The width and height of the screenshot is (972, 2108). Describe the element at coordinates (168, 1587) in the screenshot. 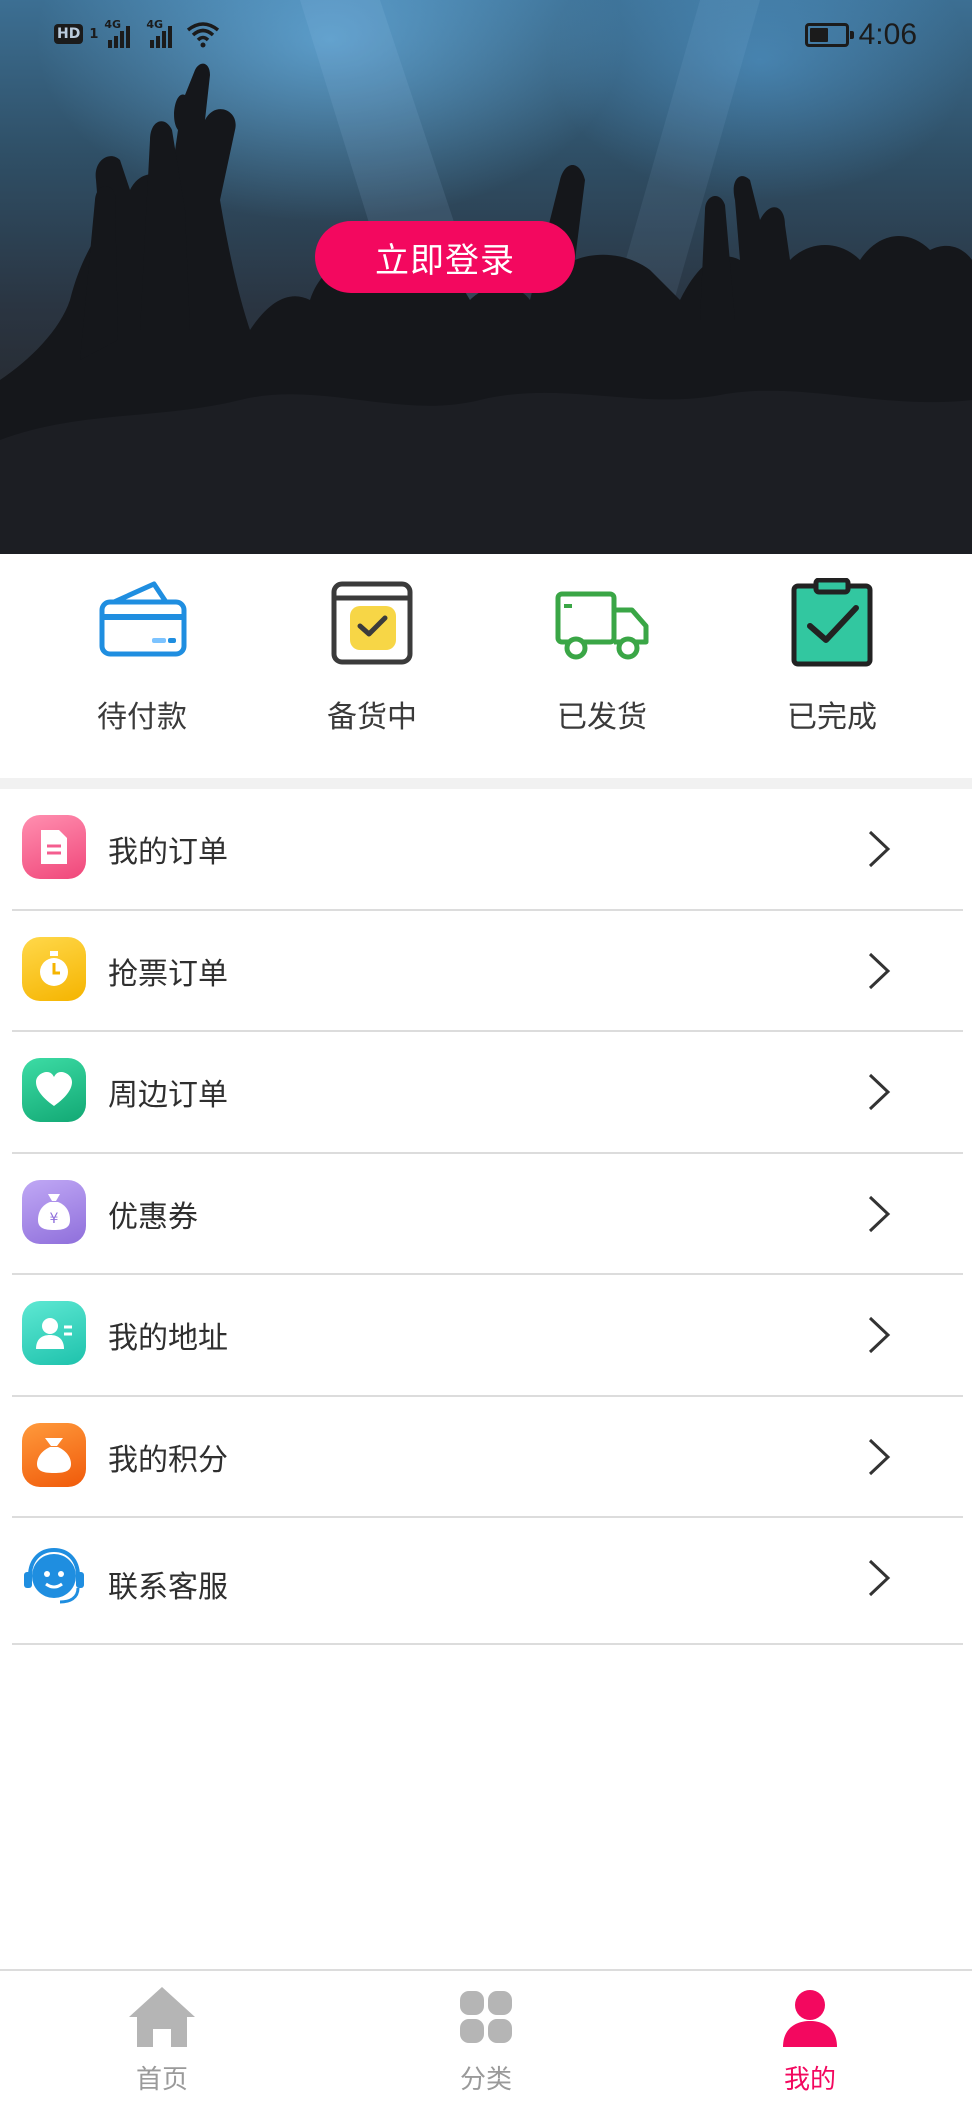

I see `menu-label: 联系客服` at that location.